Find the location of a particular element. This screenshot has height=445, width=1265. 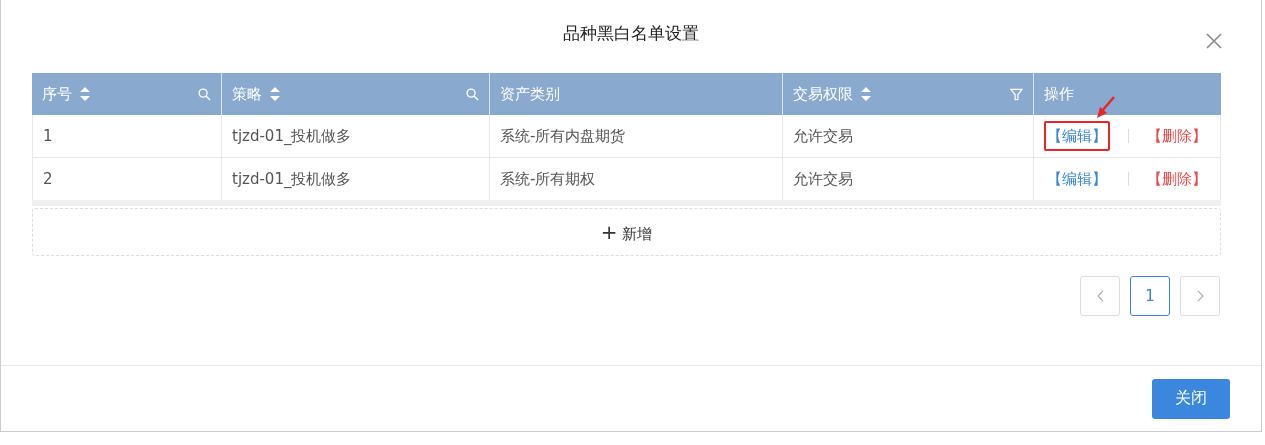

close-button: 关闭 is located at coordinates (1191, 398).